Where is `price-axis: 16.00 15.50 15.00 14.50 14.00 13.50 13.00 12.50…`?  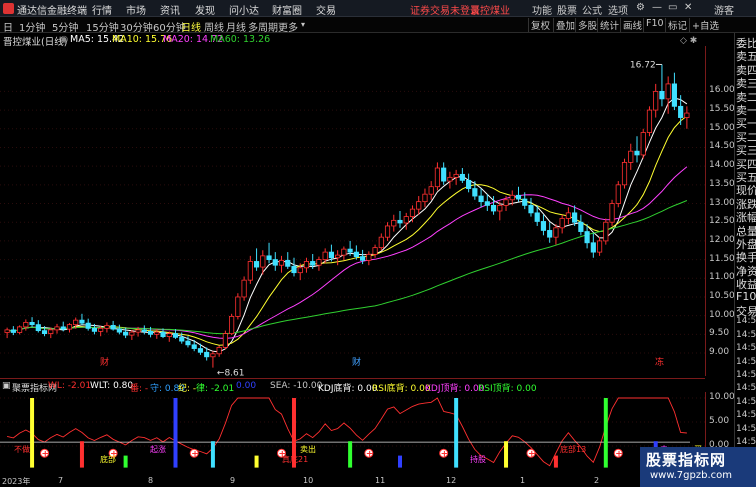
price-axis: 16.00 15.50 15.00 14.50 14.00 13.50 13.00 12.50… is located at coordinates (720, 211).